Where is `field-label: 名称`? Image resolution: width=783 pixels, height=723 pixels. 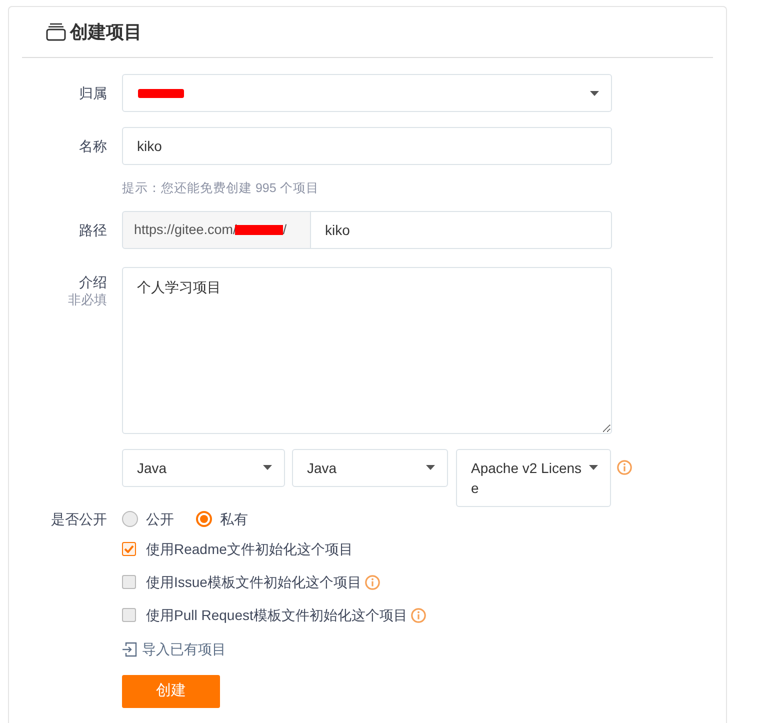 field-label: 名称 is located at coordinates (93, 146).